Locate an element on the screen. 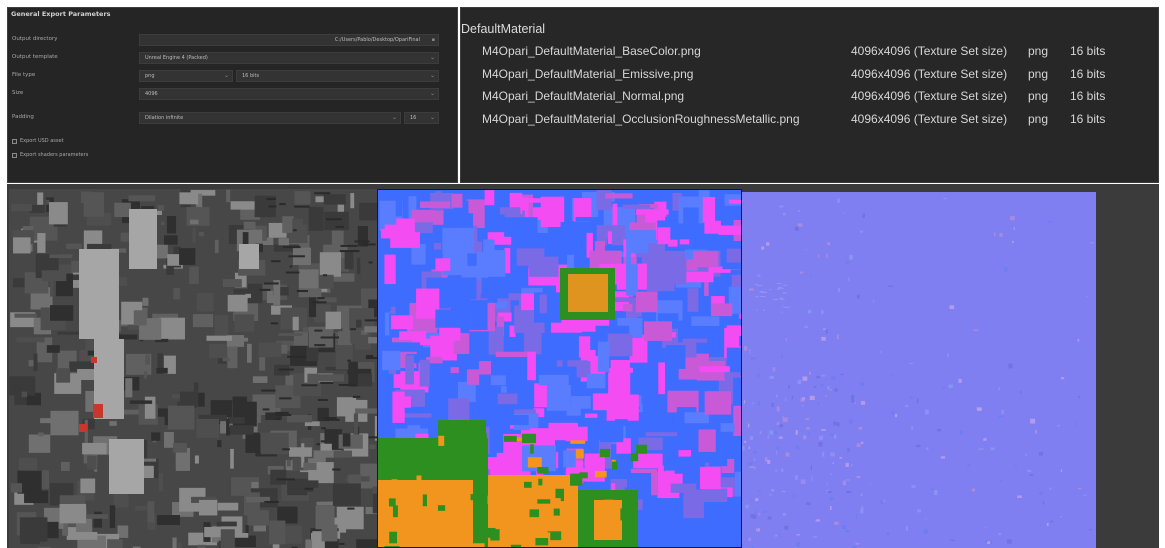 Image resolution: width=1165 pixels, height=548 pixels. file-type-select: png ⌄ is located at coordinates (186, 76).